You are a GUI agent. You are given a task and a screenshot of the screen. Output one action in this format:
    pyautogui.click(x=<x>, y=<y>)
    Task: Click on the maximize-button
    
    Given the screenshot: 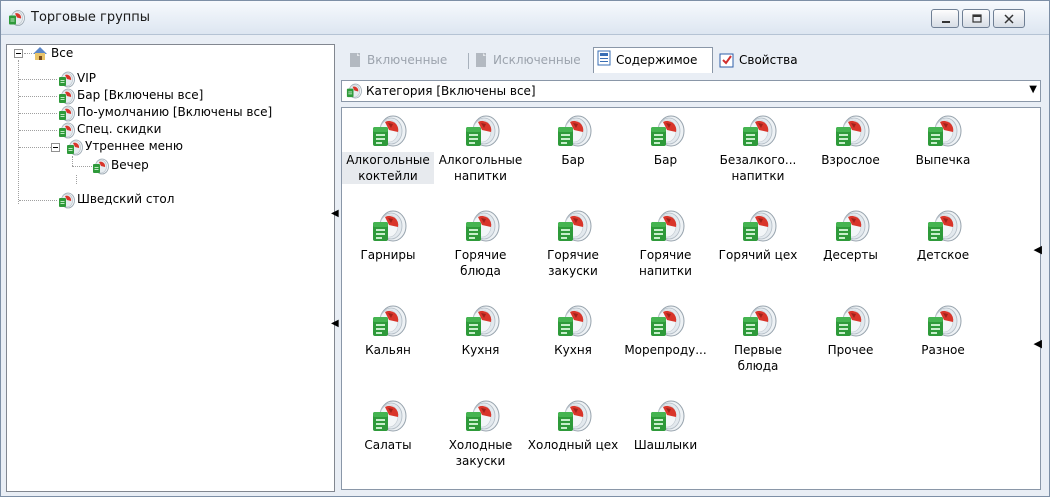 What is the action you would take?
    pyautogui.click(x=976, y=18)
    